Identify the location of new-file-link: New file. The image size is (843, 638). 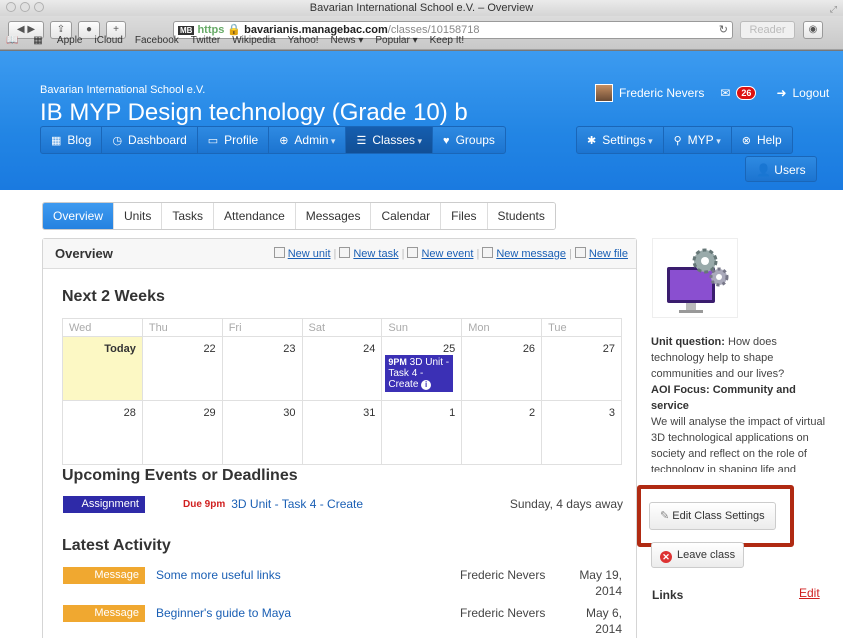
(608, 254).